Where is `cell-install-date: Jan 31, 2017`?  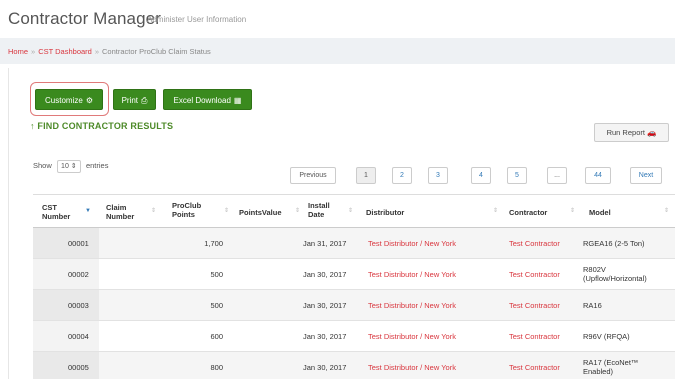 cell-install-date: Jan 31, 2017 is located at coordinates (325, 243).